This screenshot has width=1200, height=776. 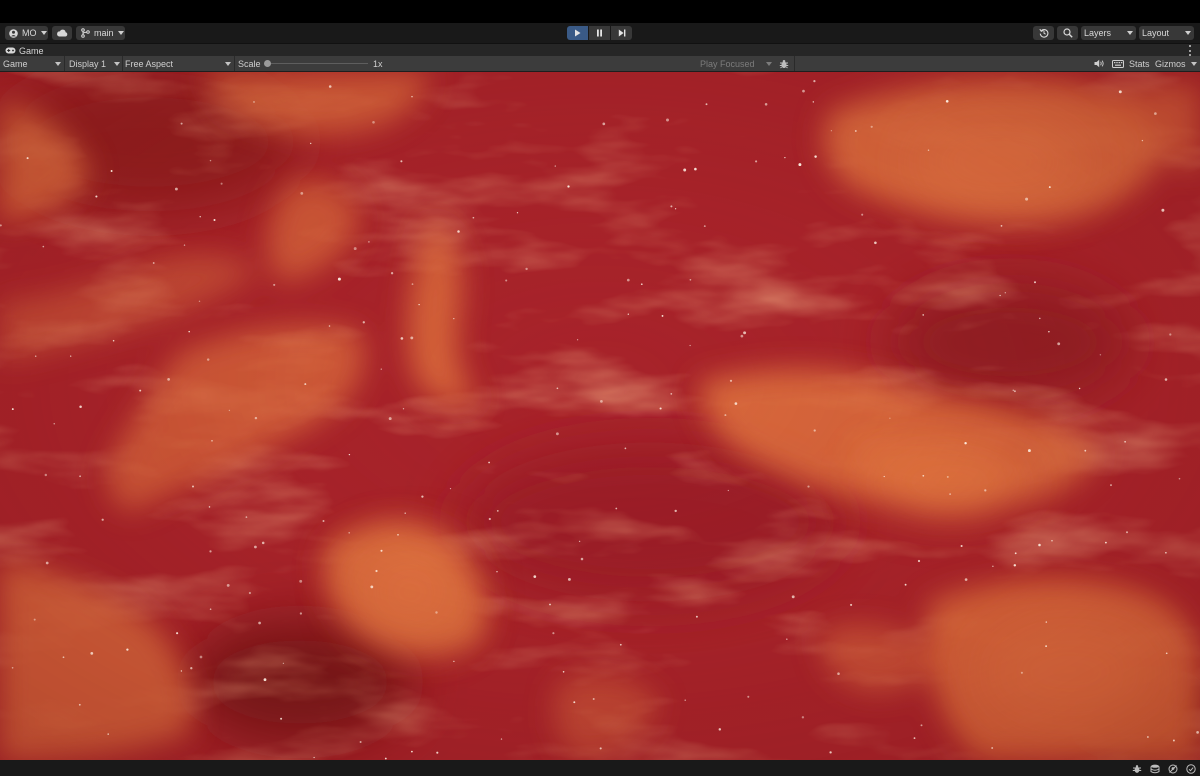 What do you see at coordinates (1176, 63) in the screenshot?
I see `gizmos-dropdown: Gizmos` at bounding box center [1176, 63].